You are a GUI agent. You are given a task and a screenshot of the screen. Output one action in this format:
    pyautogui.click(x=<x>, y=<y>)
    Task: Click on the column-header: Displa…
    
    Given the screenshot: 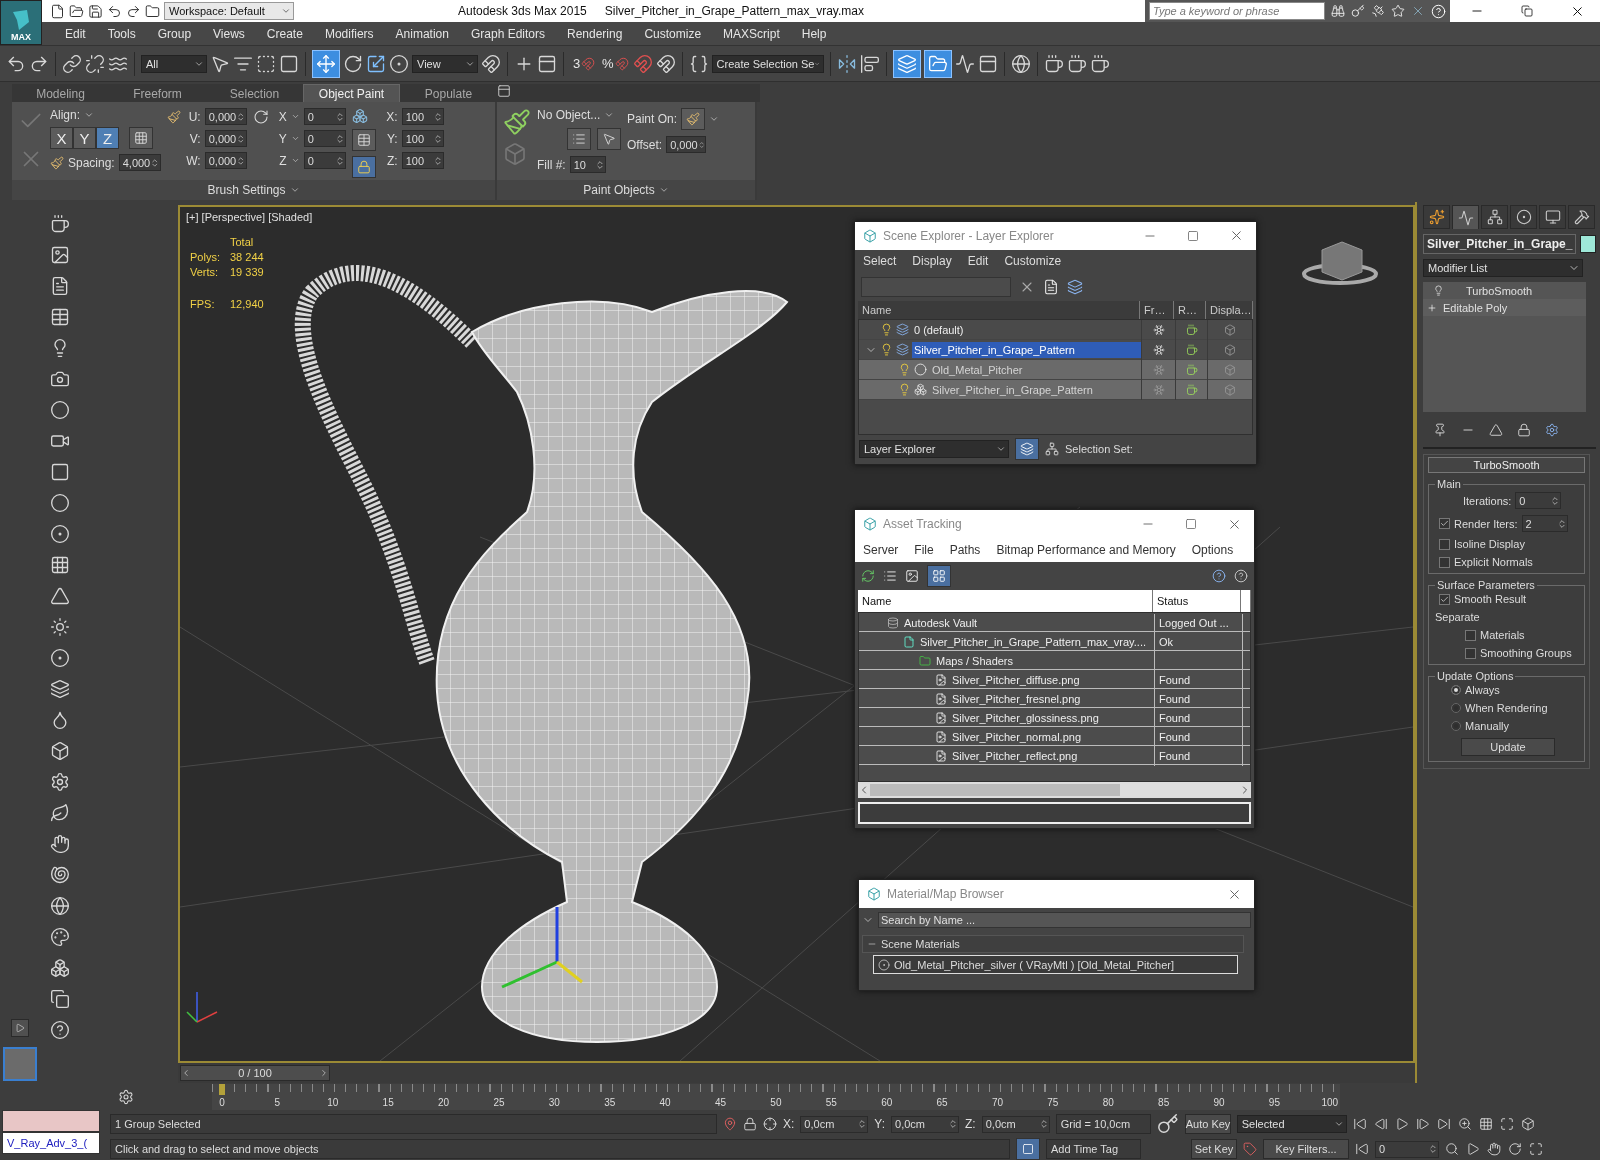 What is the action you would take?
    pyautogui.click(x=1229, y=309)
    